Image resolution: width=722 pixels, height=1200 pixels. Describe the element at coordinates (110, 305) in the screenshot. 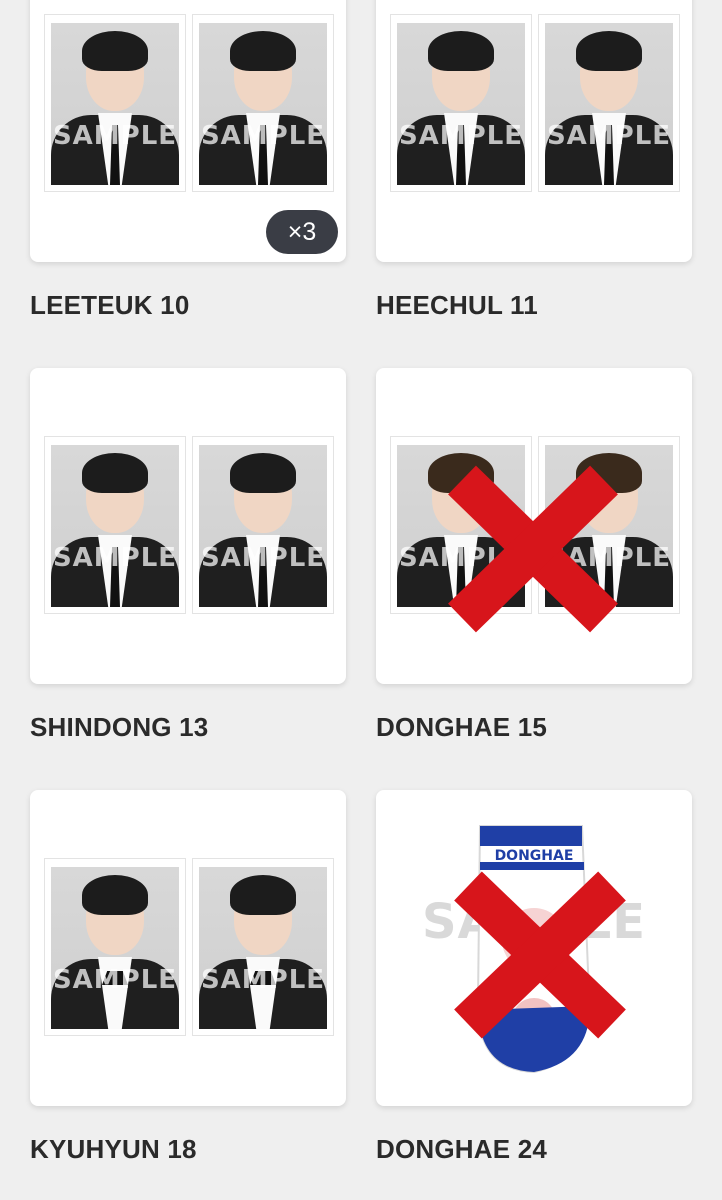

I see `product-label: LEETEUK 10` at that location.